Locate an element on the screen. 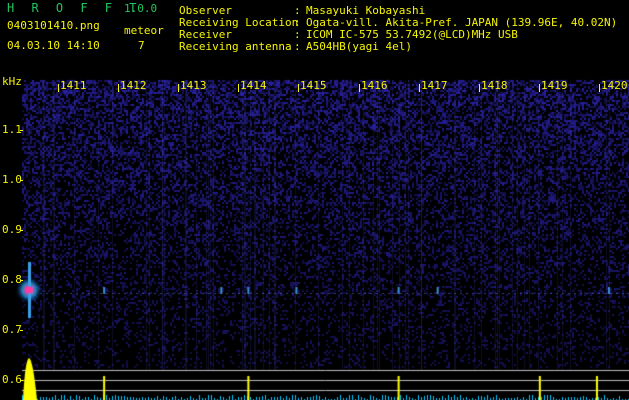  y-axis-unit: kHz is located at coordinates (12, 81).